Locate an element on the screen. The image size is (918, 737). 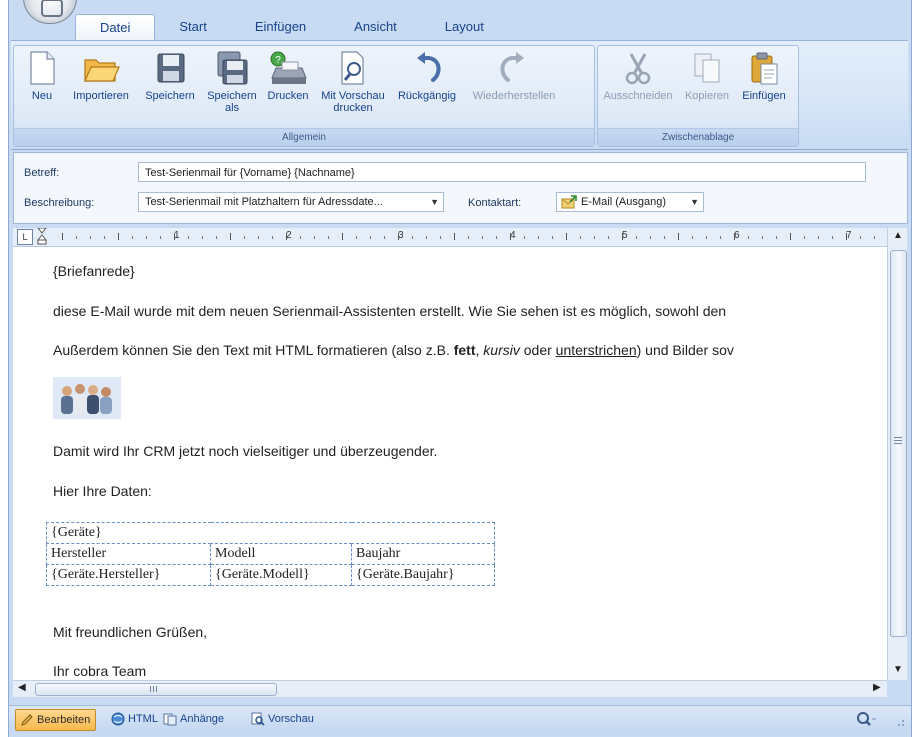
print-label: Drucken is located at coordinates (288, 96).